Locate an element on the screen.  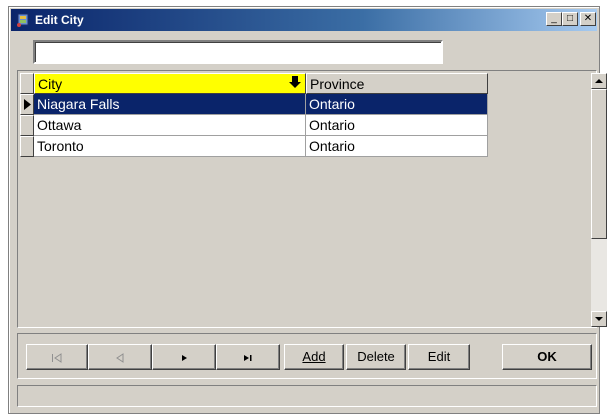
first-record-icon is located at coordinates (57, 357).